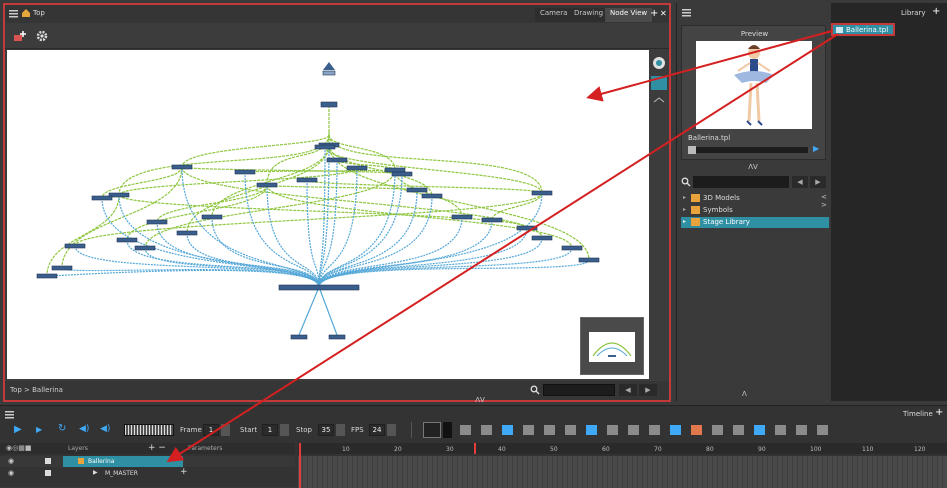  What do you see at coordinates (589, 15) in the screenshot?
I see `tab-drawing: Drawing` at bounding box center [589, 15].